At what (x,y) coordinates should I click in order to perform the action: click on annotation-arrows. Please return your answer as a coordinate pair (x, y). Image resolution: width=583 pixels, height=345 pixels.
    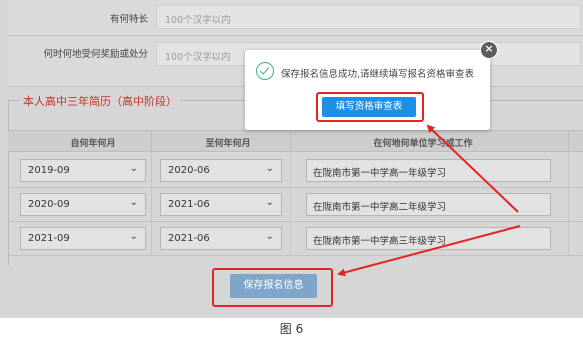
    Looking at the image, I should click on (429, 200).